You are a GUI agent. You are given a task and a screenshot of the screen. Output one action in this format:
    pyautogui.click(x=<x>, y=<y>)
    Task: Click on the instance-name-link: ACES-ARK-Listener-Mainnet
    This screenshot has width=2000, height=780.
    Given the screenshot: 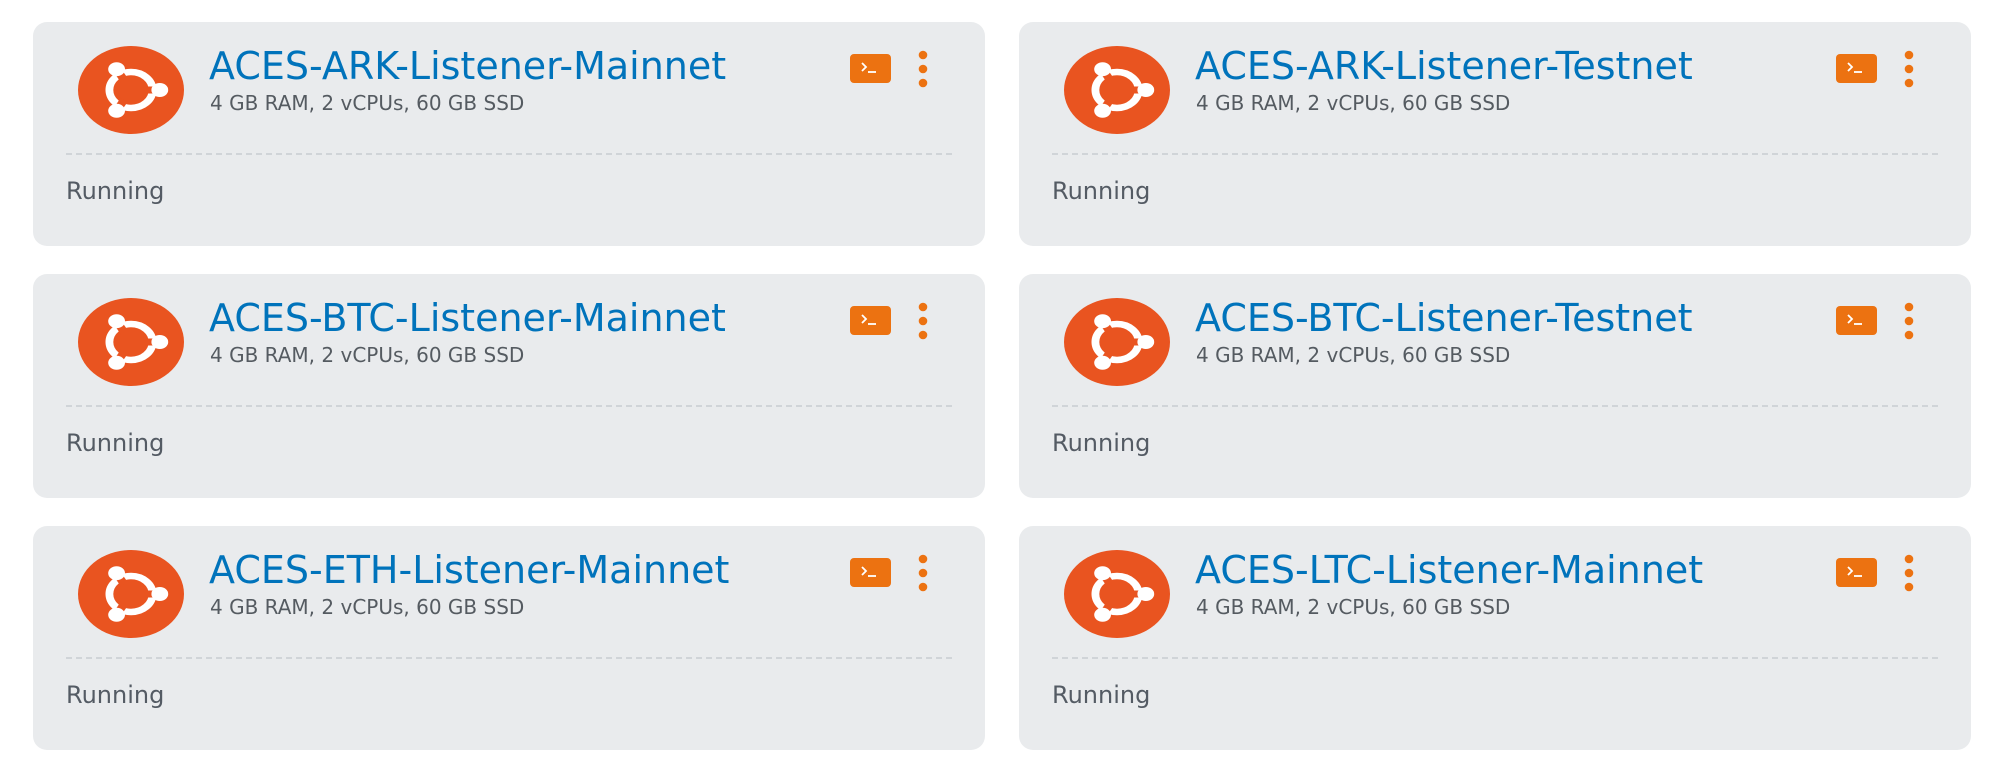 What is the action you would take?
    pyautogui.click(x=467, y=66)
    